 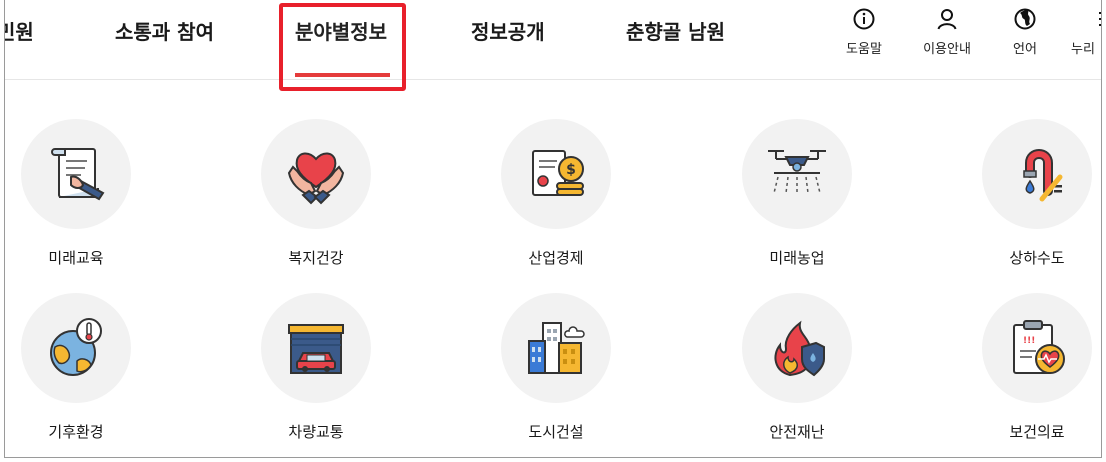 I want to click on category-label: 상하수도, so click(x=1037, y=258).